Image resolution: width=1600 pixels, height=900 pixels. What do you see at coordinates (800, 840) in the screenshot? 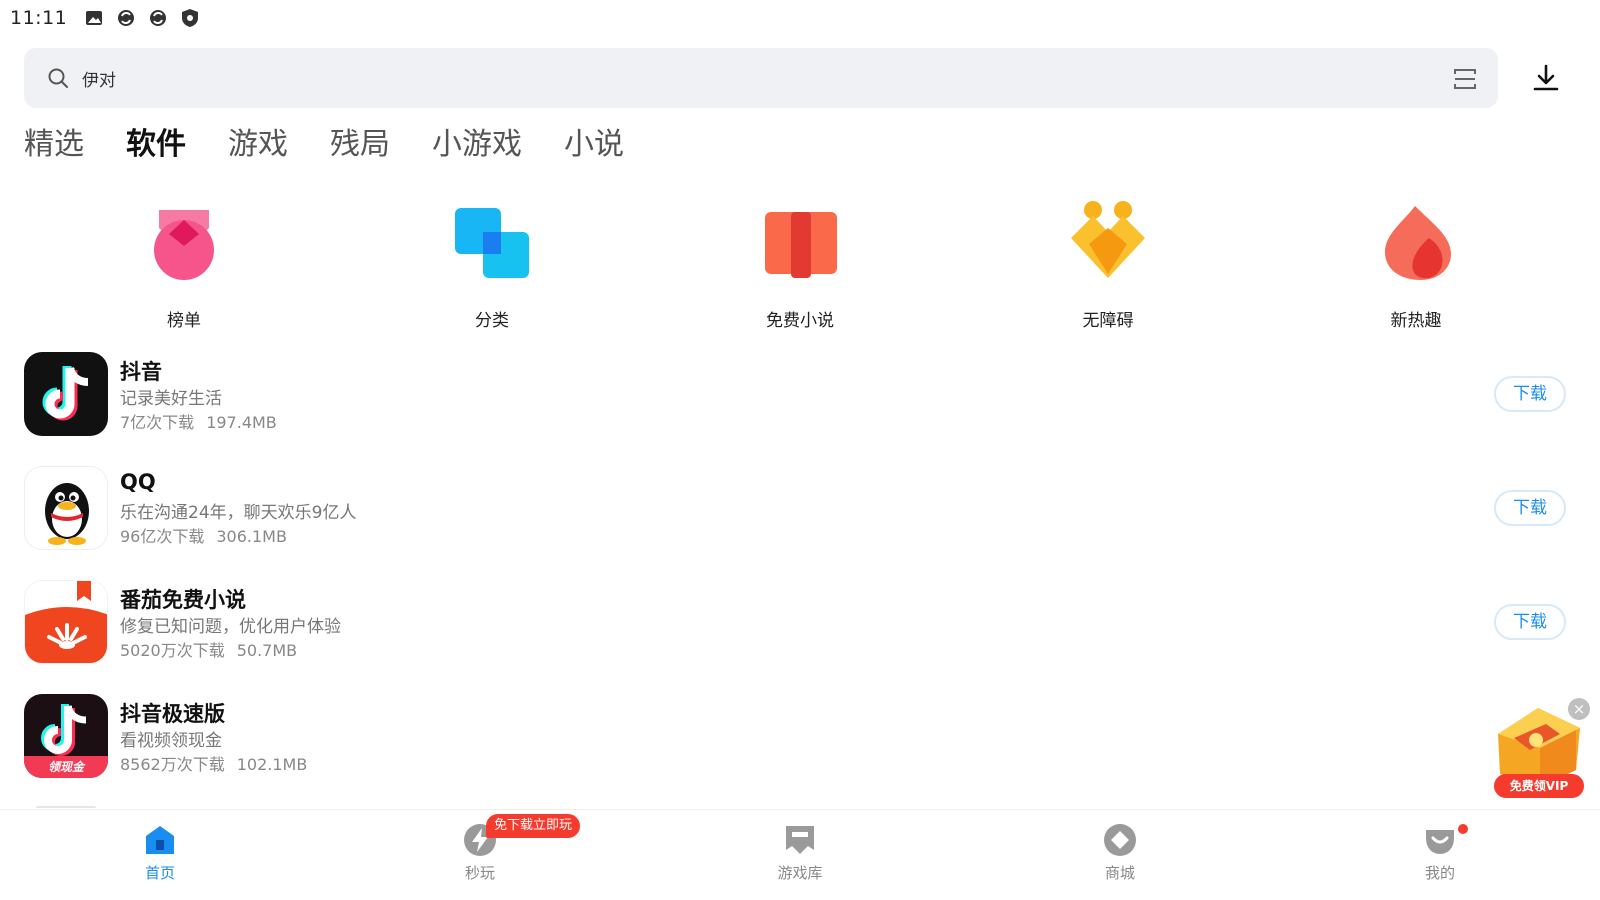
I see `bookmark-icon` at bounding box center [800, 840].